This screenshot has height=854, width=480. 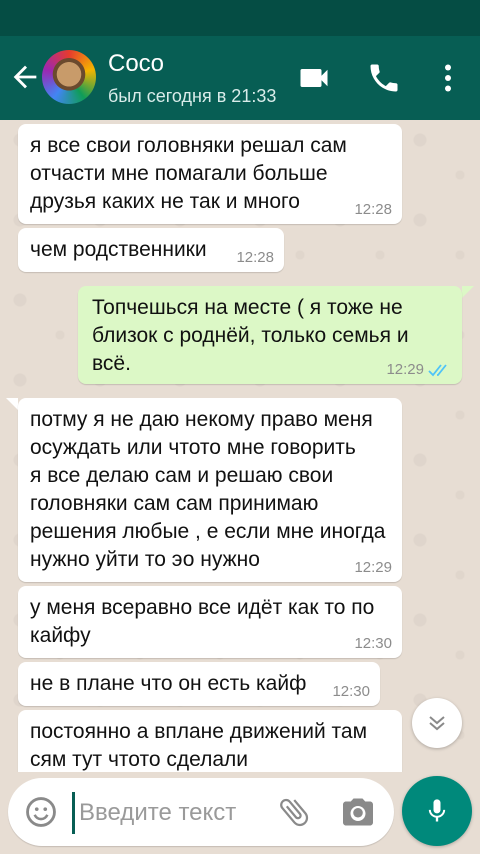 What do you see at coordinates (314, 78) in the screenshot?
I see `video-call-icon` at bounding box center [314, 78].